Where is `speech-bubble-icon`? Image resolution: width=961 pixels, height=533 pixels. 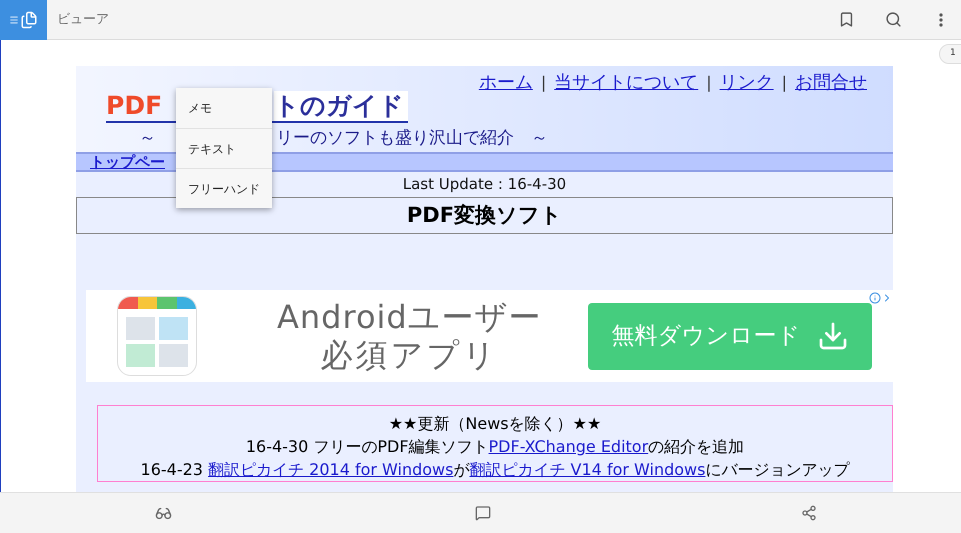 speech-bubble-icon is located at coordinates (483, 513).